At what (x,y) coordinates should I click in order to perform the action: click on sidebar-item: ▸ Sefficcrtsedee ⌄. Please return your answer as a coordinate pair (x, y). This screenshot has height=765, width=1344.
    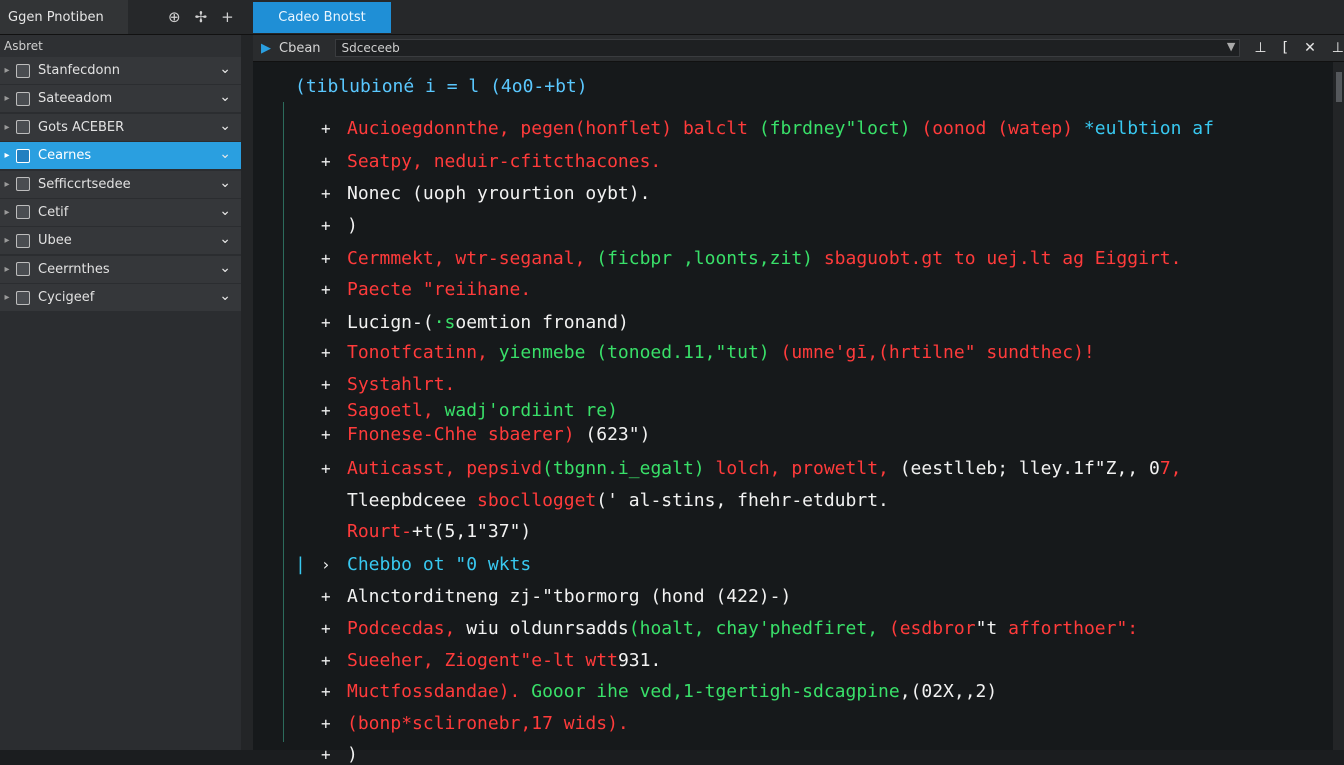
    Looking at the image, I should click on (120, 184).